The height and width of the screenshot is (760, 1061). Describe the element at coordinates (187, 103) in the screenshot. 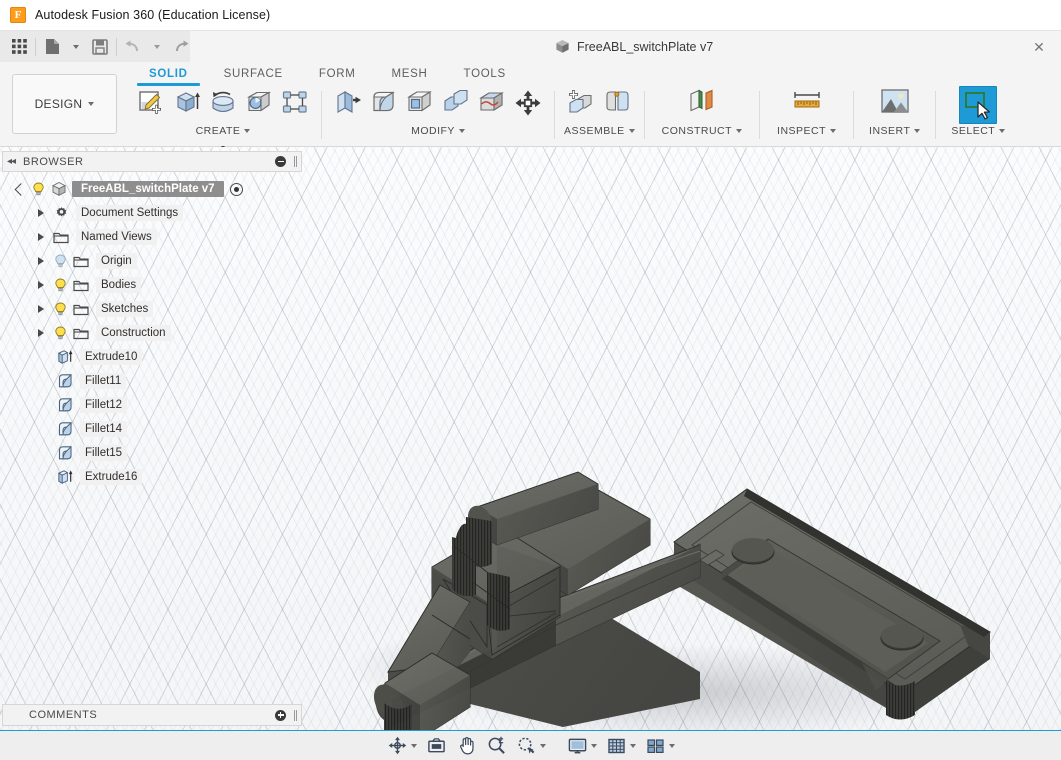

I see `extrude-icon` at that location.